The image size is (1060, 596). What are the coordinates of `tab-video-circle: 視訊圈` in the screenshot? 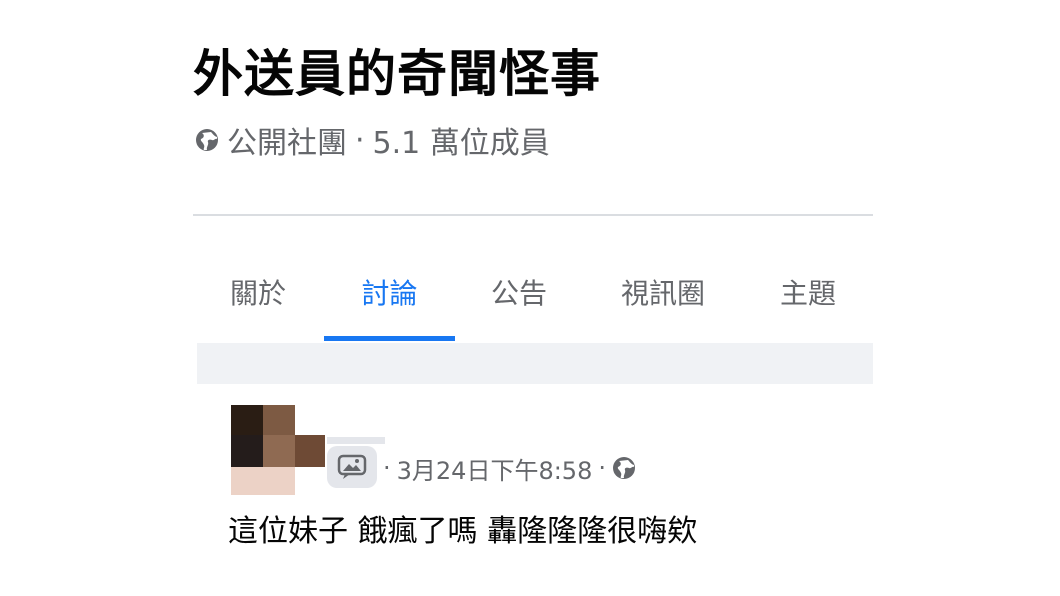 It's located at (663, 292).